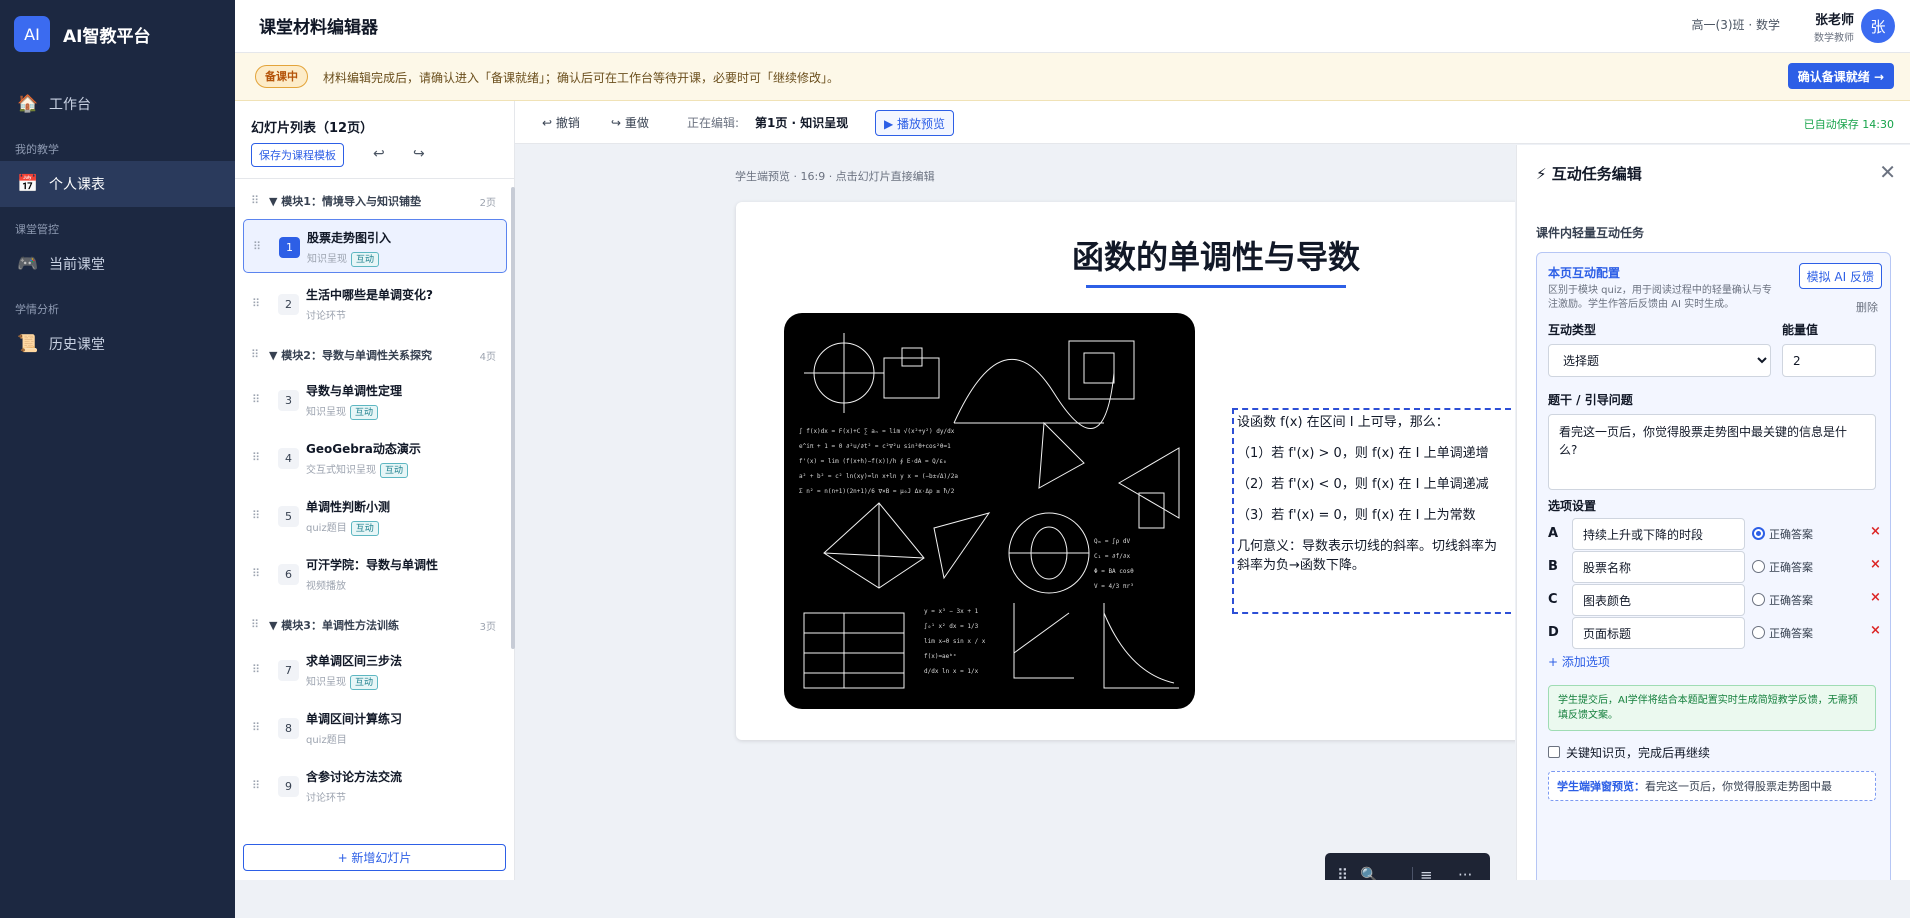  What do you see at coordinates (117, 344) in the screenshot?
I see `nav-item-history-class: 📜 历史课堂` at bounding box center [117, 344].